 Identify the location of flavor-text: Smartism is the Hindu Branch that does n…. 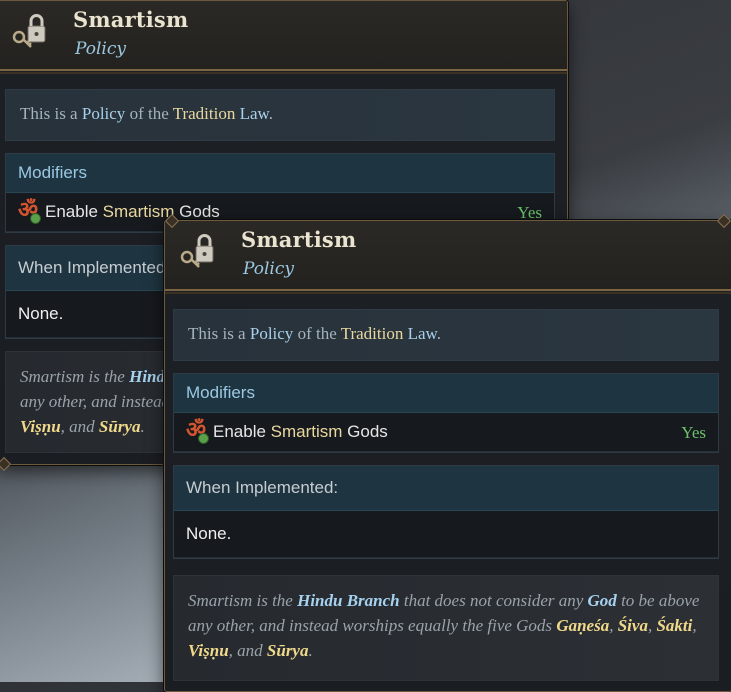
(444, 625).